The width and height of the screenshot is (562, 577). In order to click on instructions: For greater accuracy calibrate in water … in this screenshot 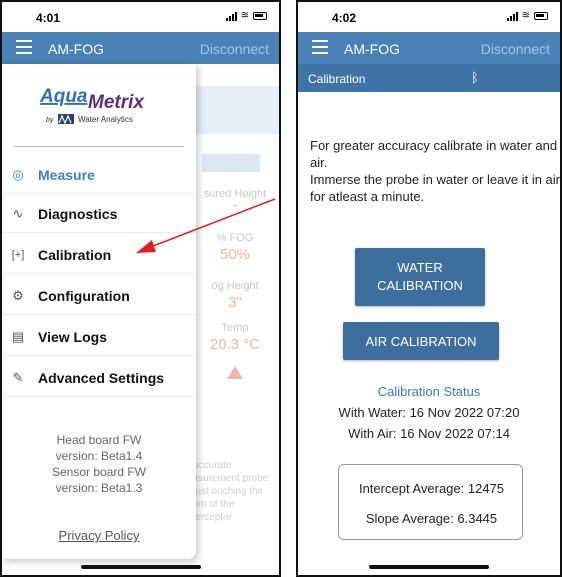, I will do `click(435, 171)`.